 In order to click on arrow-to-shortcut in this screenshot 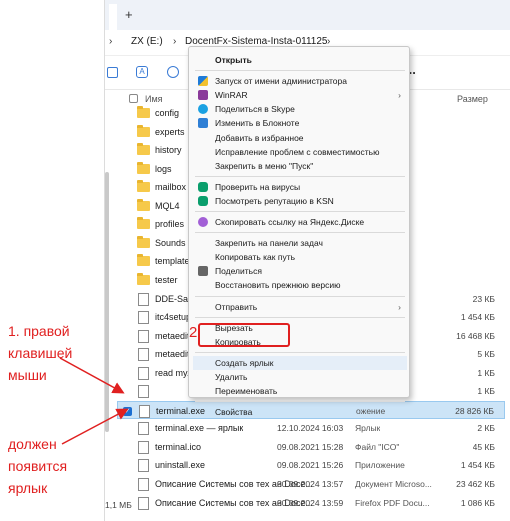, I will do `click(95, 426)`.